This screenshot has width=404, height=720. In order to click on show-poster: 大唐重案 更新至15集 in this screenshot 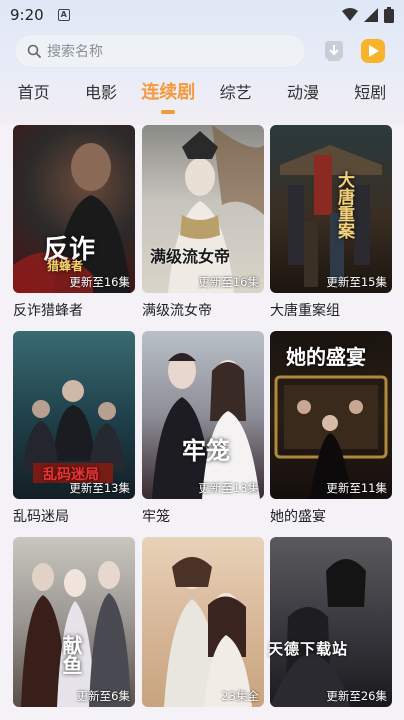, I will do `click(331, 209)`.